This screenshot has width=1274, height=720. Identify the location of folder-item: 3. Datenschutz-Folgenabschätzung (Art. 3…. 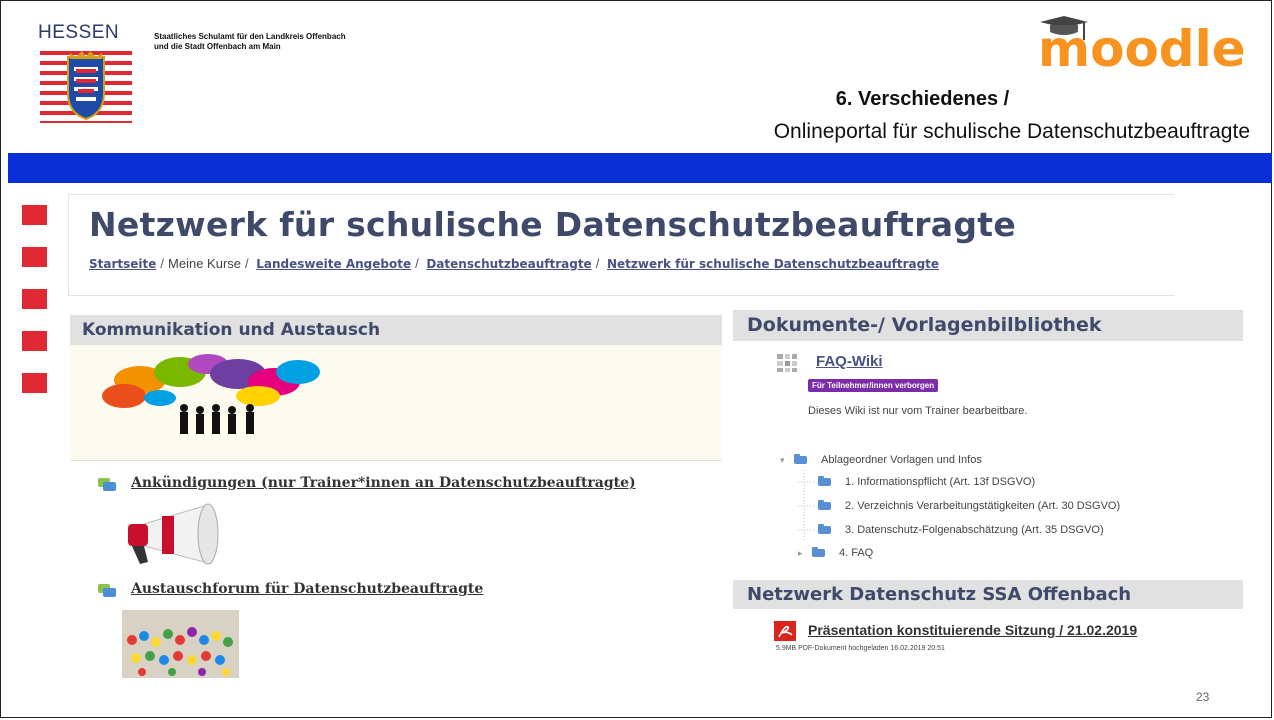
(961, 530).